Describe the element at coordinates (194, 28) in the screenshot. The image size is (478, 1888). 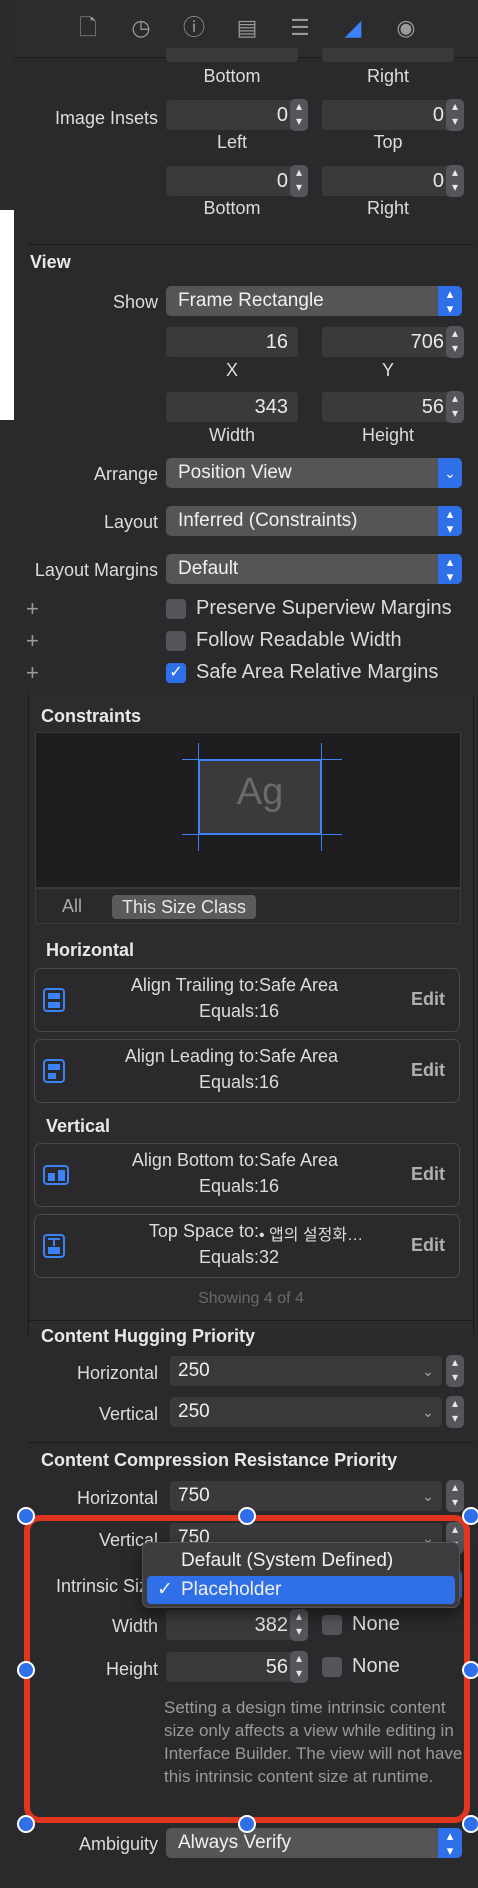
I see `help-icon: ⓘ` at that location.